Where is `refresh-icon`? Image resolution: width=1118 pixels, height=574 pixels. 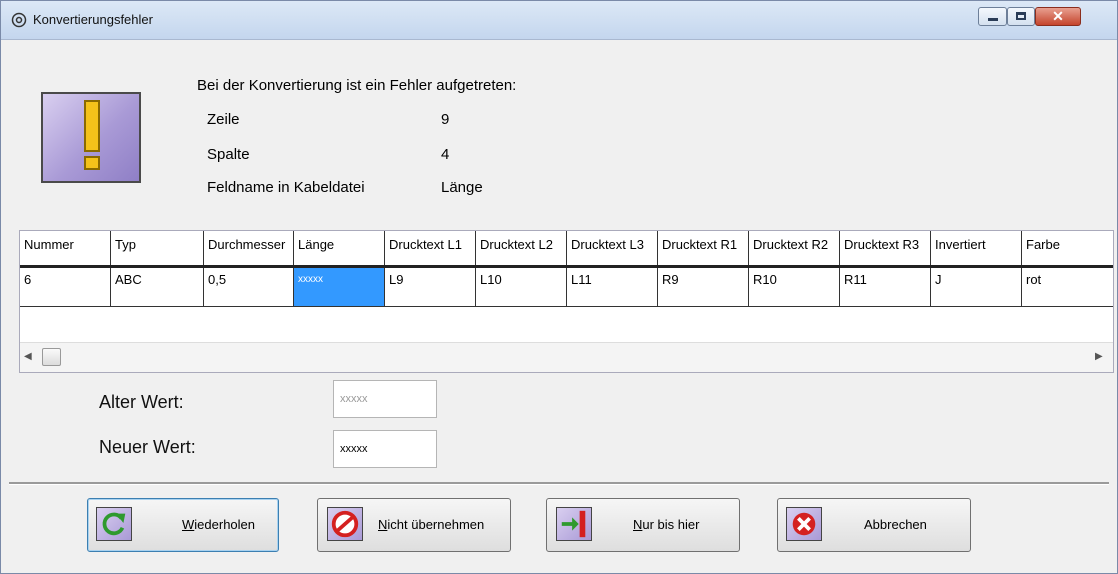
refresh-icon is located at coordinates (114, 524).